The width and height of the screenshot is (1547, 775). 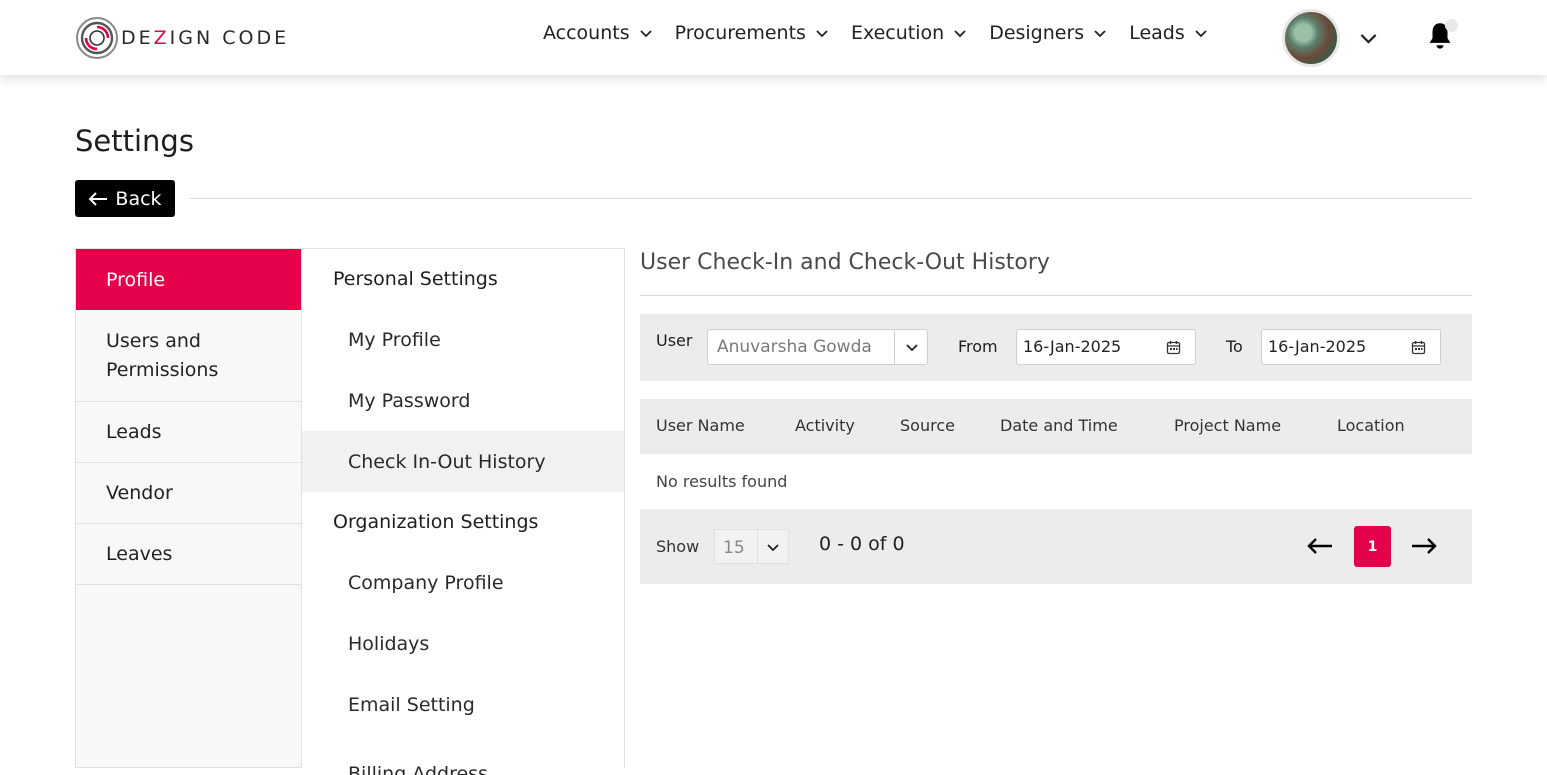 I want to click on menu-item-label: Leaves, so click(x=139, y=554).